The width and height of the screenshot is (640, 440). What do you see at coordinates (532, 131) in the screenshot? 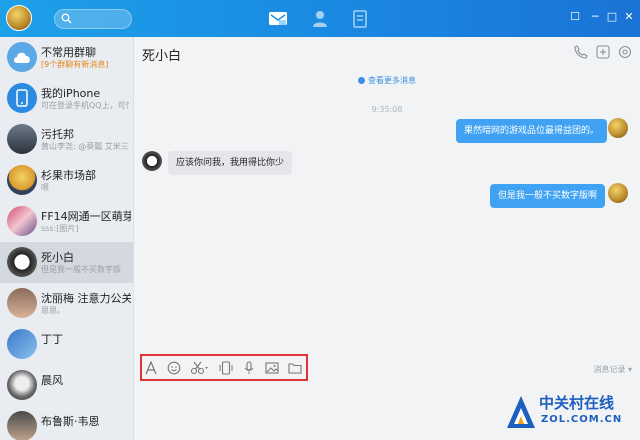
I see `message-bubble-outgoing: 果然暗网的游戏品位最得益团的。` at bounding box center [532, 131].